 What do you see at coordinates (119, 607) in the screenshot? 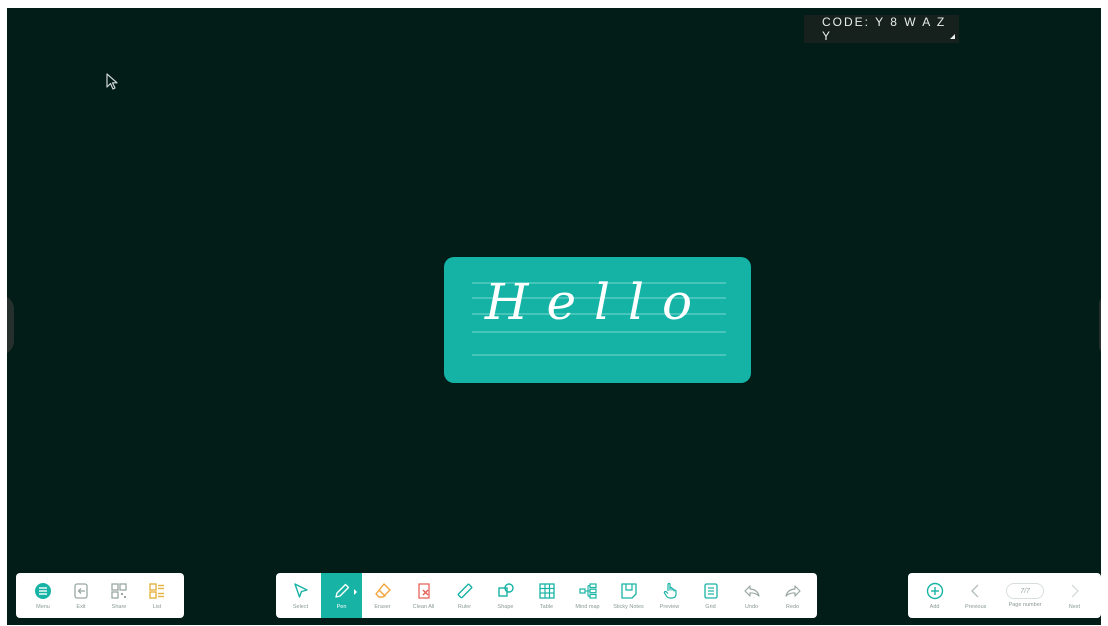
I see `share-label: Share` at bounding box center [119, 607].